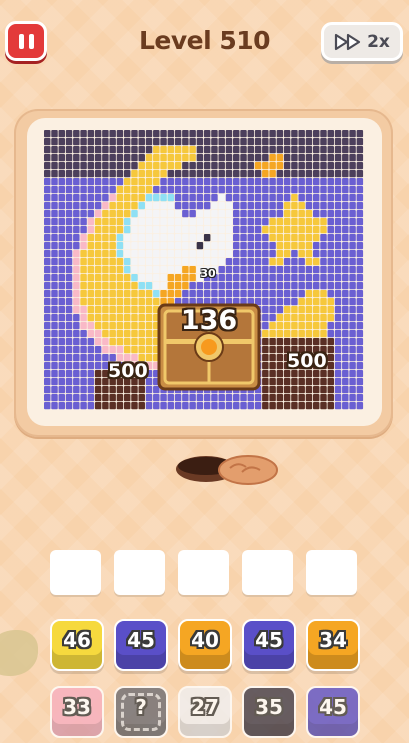 This screenshot has width=409, height=743. I want to click on shooter-cup: 34, so click(333, 645).